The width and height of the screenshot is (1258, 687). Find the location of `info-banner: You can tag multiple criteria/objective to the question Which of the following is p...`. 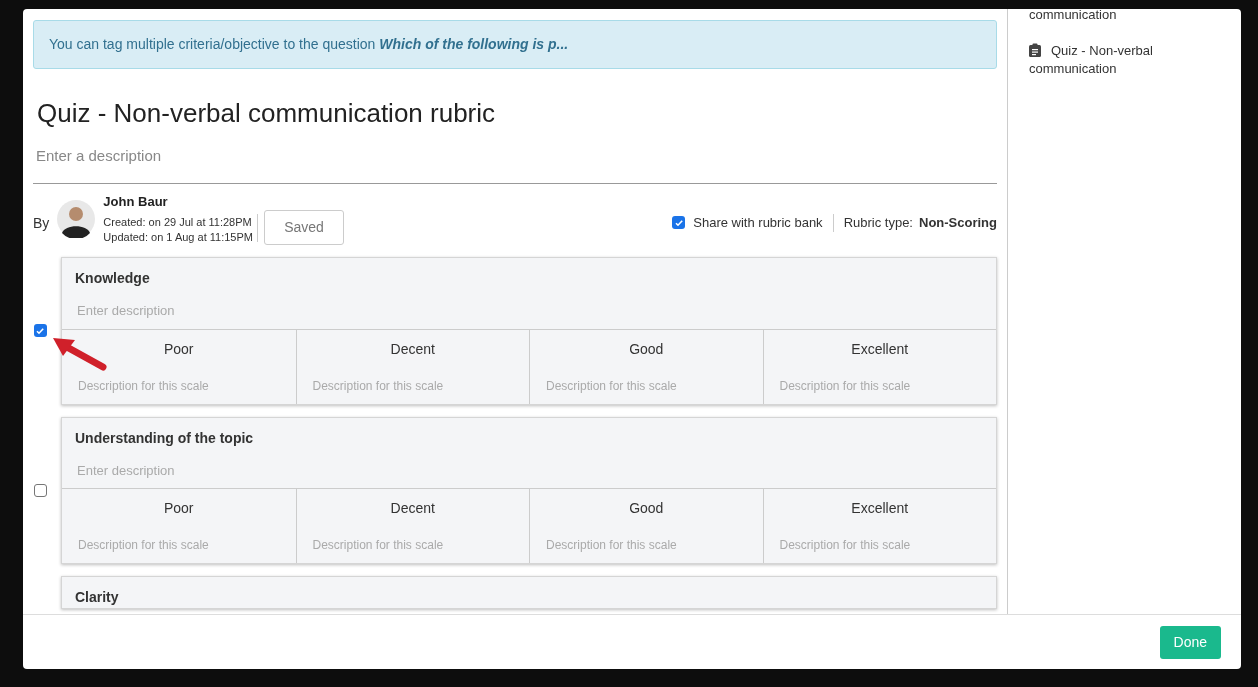

info-banner: You can tag multiple criteria/objective to the question Which of the following is p... is located at coordinates (515, 44).